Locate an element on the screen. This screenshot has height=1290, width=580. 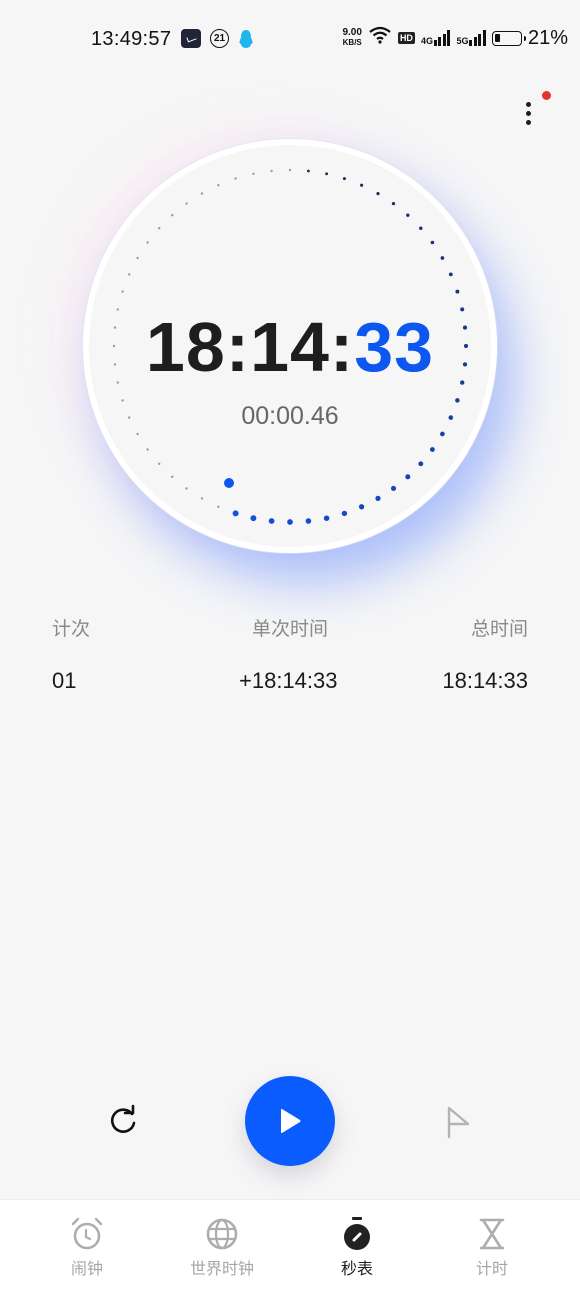
lap-index-header: 计次 is located at coordinates (71, 629).